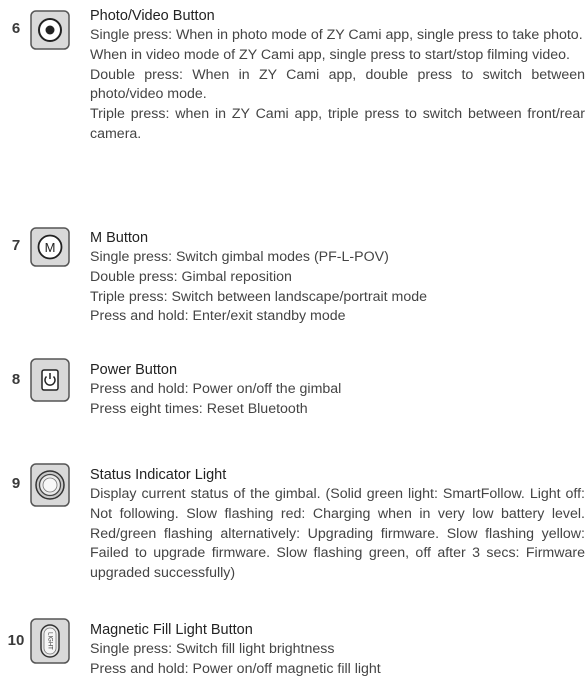 This screenshot has height=690, width=587. I want to click on svg-text: LIGHT, so click(49, 641).